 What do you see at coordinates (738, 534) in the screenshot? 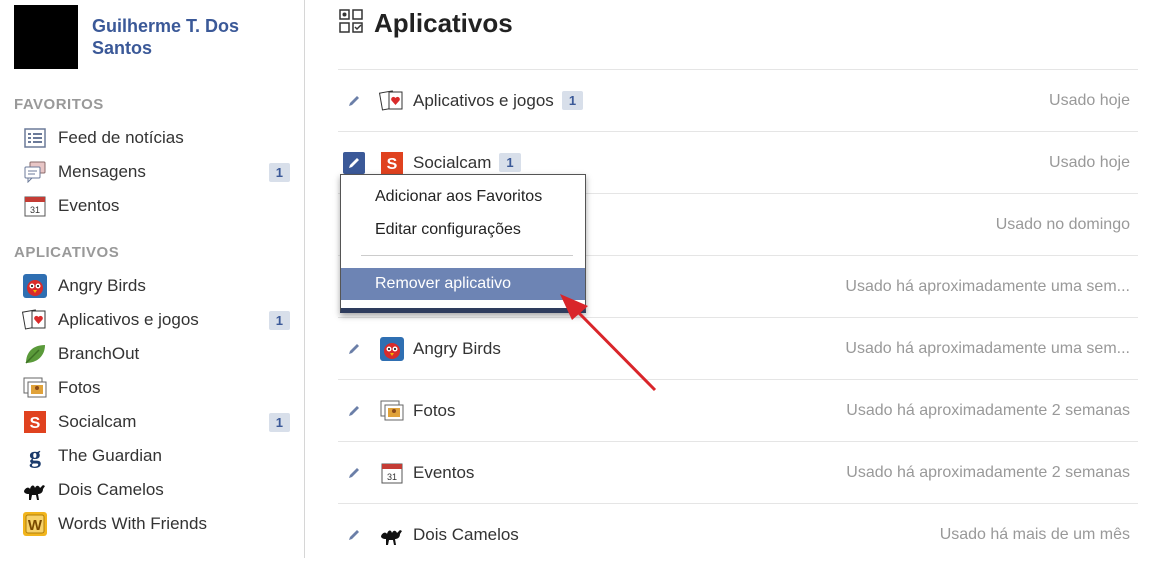
I see `app-row: Dois Camelos Usado há mais de um mês` at bounding box center [738, 534].